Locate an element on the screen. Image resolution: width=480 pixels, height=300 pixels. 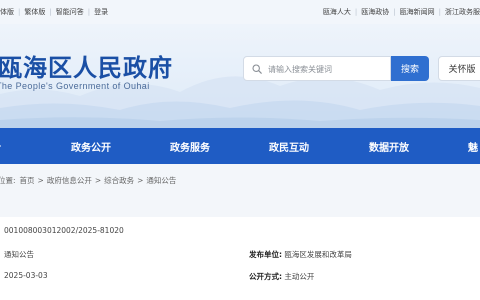
traditional-chinese-link: 繁体版 is located at coordinates (34, 12).